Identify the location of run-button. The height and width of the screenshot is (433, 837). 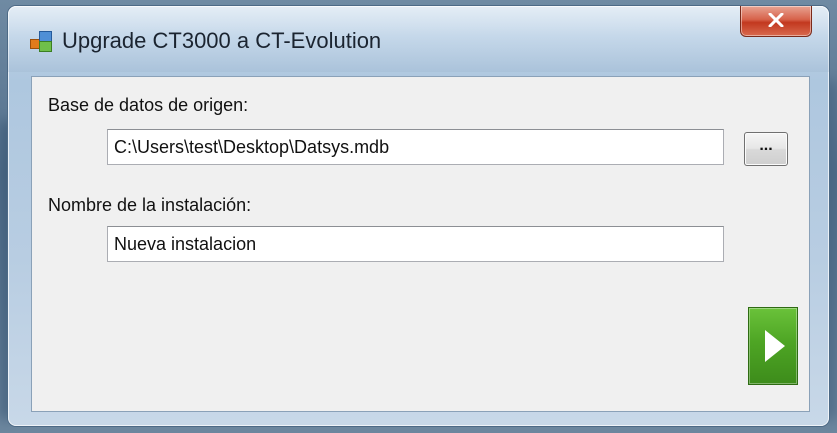
(773, 346).